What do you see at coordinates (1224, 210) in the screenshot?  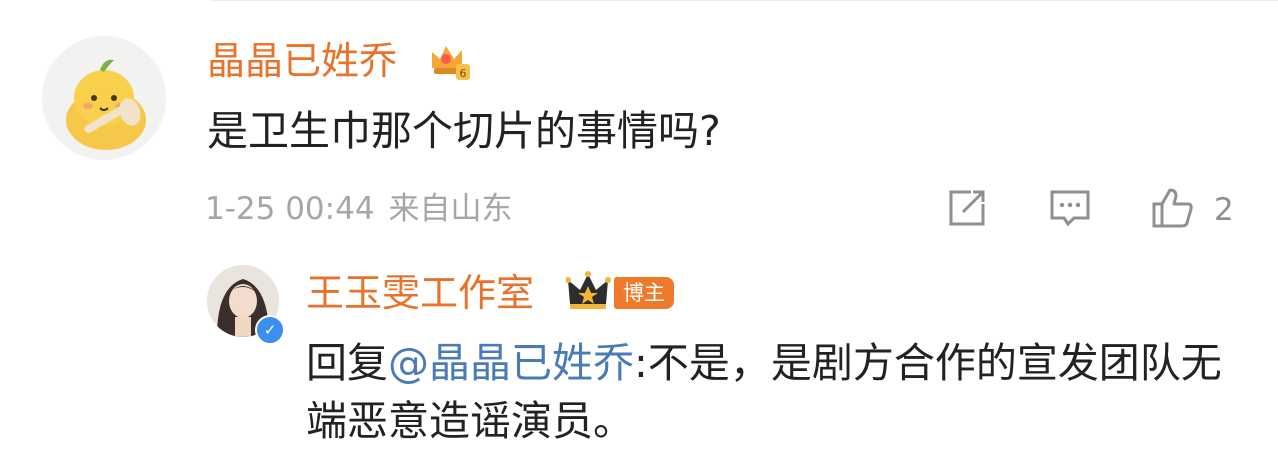 I see `like-count: 2` at bounding box center [1224, 210].